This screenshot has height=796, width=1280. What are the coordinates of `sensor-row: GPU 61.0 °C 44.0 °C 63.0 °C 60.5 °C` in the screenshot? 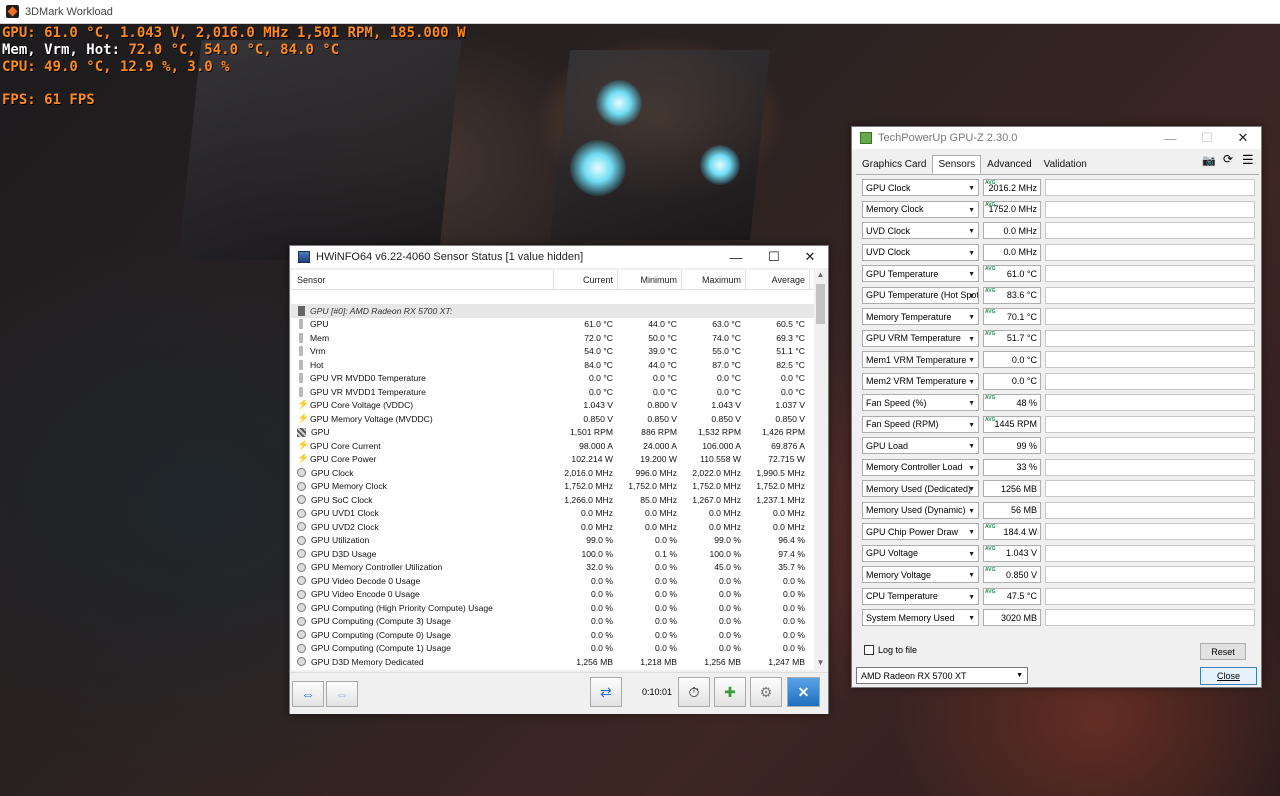 It's located at (553, 325).